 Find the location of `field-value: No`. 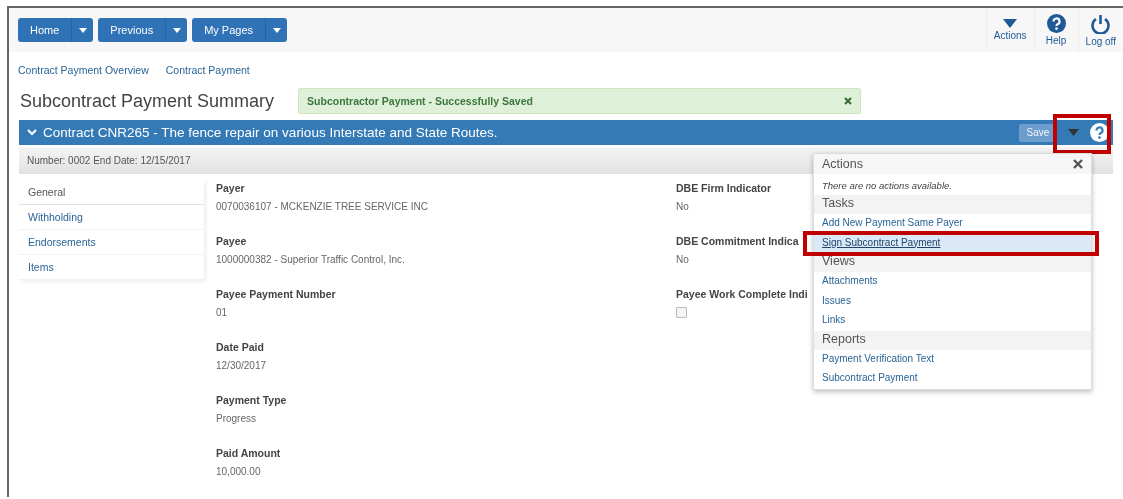

field-value: No is located at coordinates (683, 206).